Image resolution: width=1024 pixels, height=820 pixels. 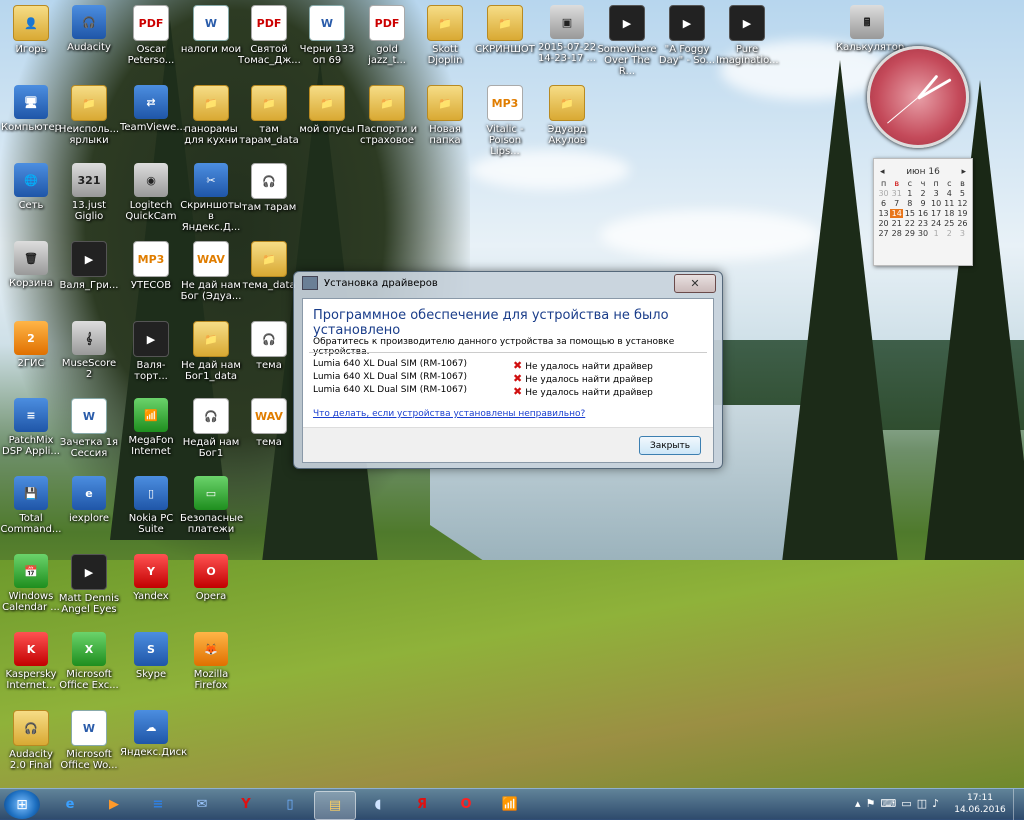 I want to click on tray-icon: ♪, so click(x=935, y=803).